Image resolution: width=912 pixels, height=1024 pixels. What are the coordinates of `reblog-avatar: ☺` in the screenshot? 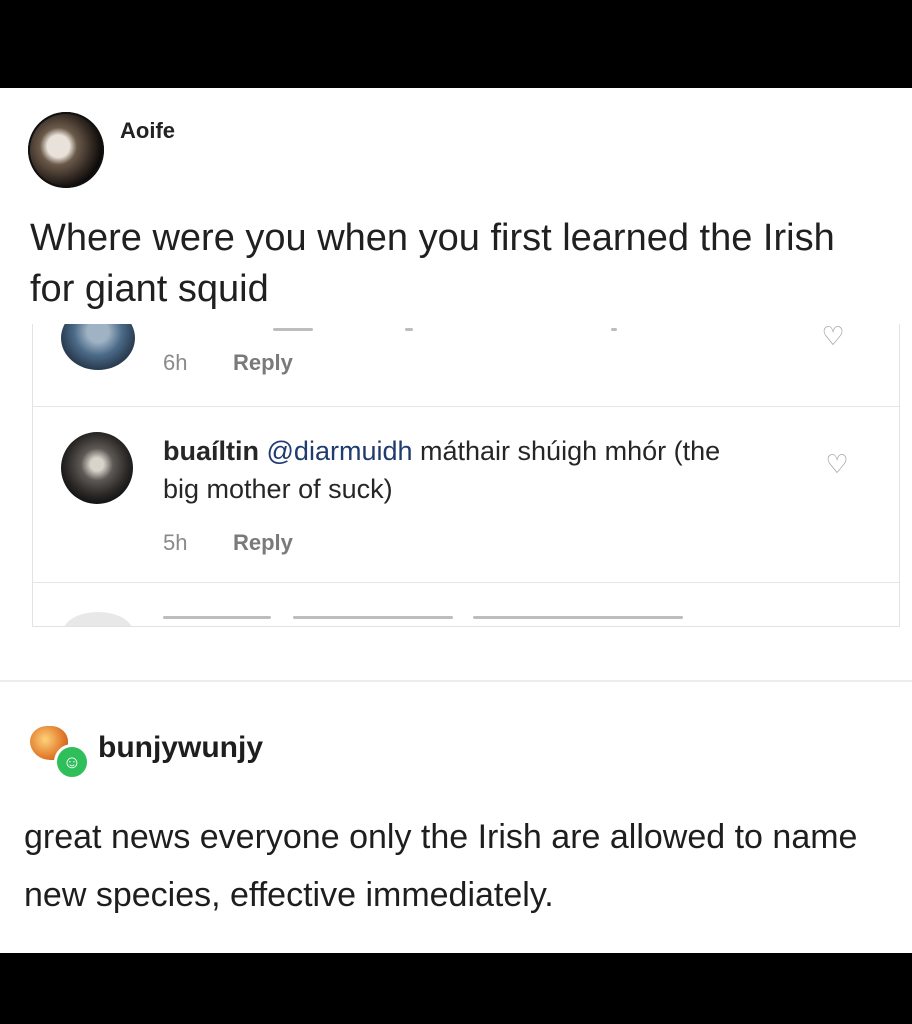 It's located at (57, 750).